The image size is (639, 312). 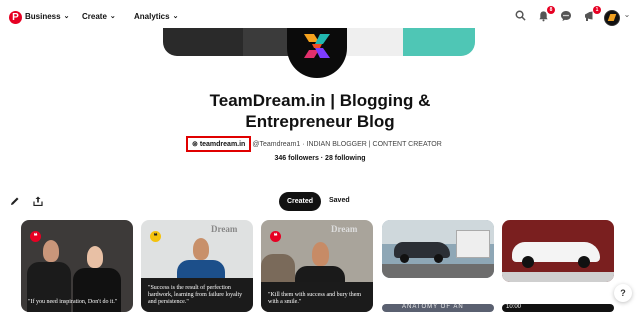 I want to click on follow-stats: 346 followers · 28 following, so click(x=320, y=158).